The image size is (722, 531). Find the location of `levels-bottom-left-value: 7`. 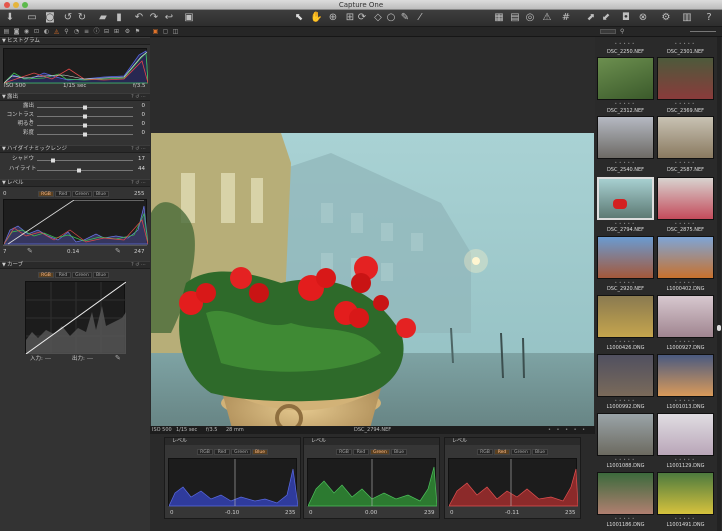

levels-bottom-left-value: 7 is located at coordinates (5, 252).